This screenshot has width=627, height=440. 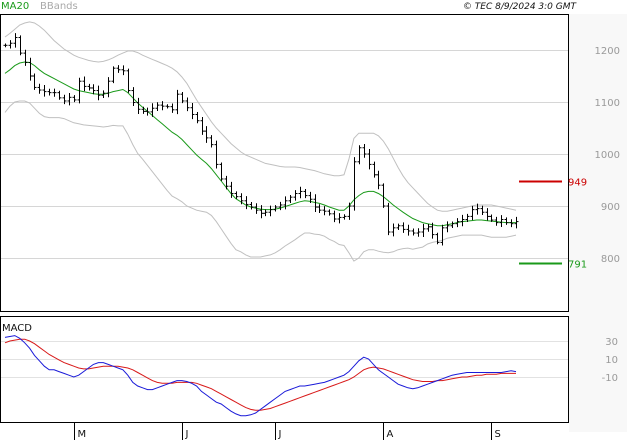 What do you see at coordinates (610, 378) in the screenshot?
I see `macd-tick-label: -10` at bounding box center [610, 378].